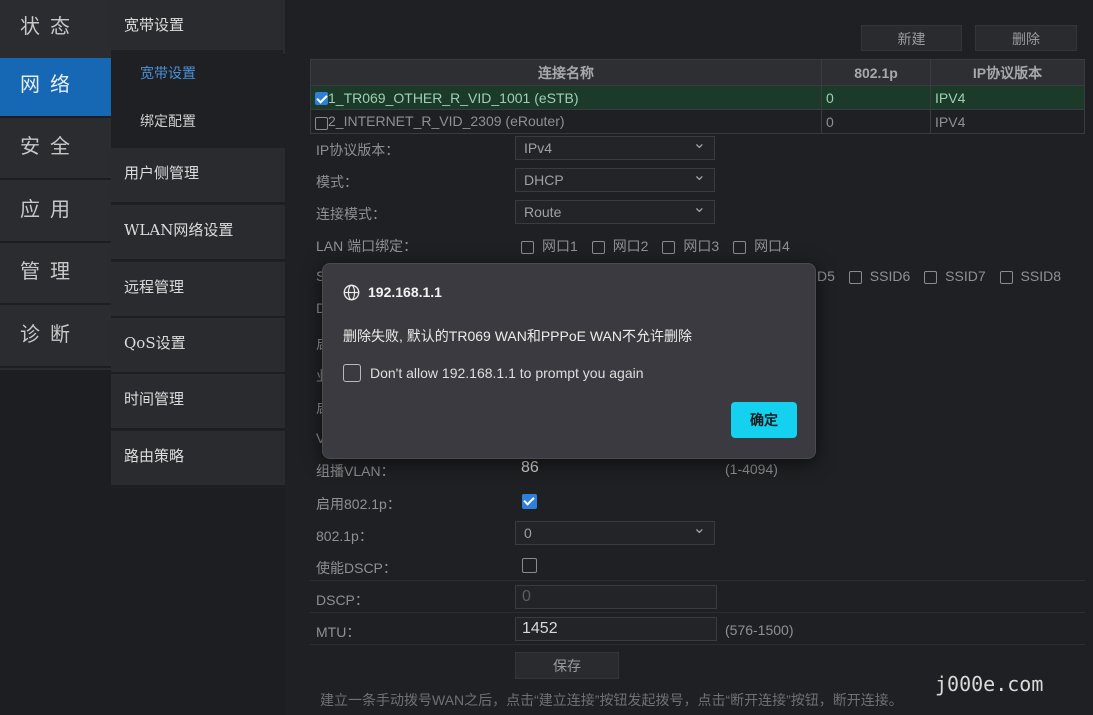 This screenshot has width=1093, height=715. What do you see at coordinates (405, 292) in the screenshot?
I see `dialog-host: 192.168.1.1` at bounding box center [405, 292].